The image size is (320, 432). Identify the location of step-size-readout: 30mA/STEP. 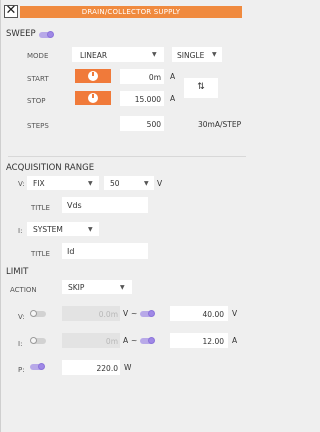
(220, 124).